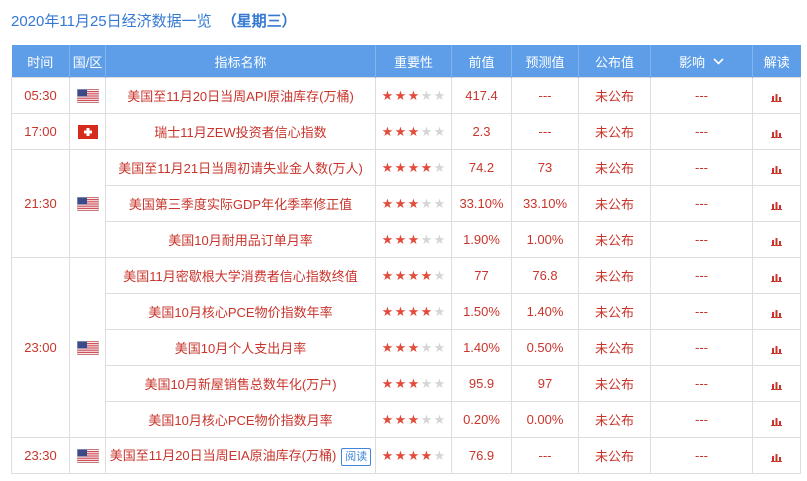 Image resolution: width=807 pixels, height=481 pixels. What do you see at coordinates (481, 455) in the screenshot?
I see `previous-cell: 76.9` at bounding box center [481, 455].